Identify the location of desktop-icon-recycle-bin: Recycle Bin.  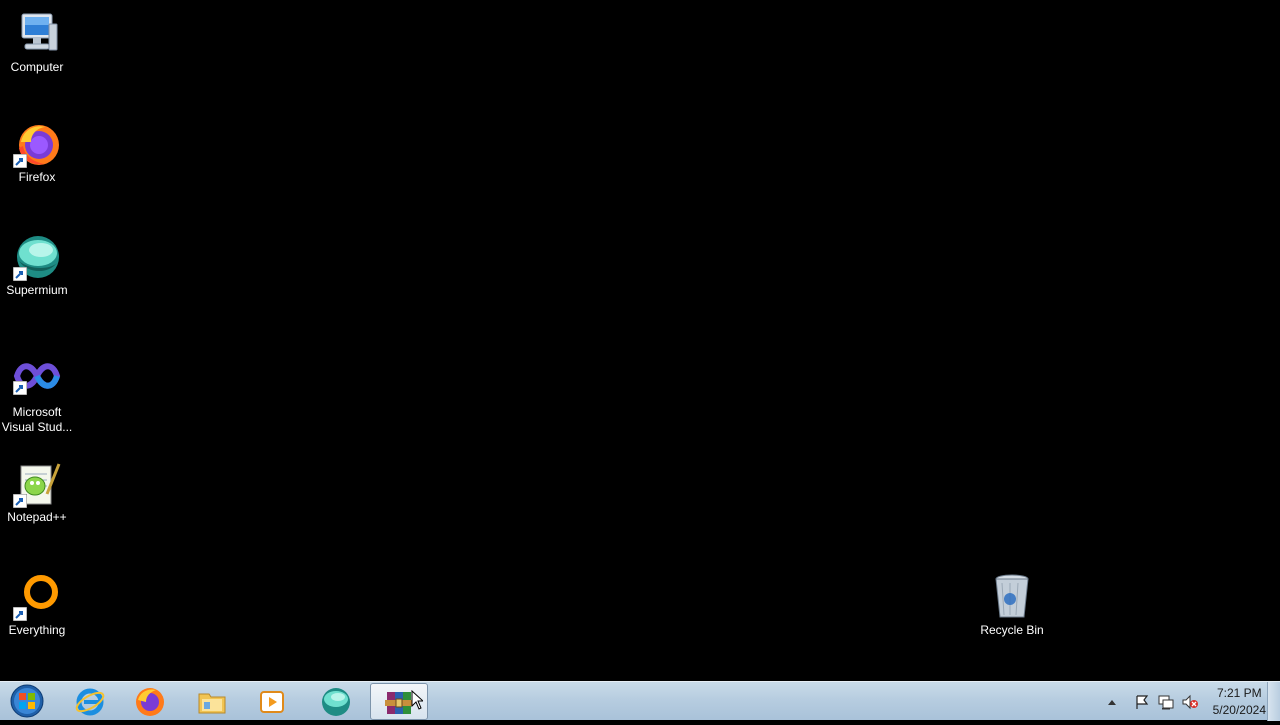
(1012, 605).